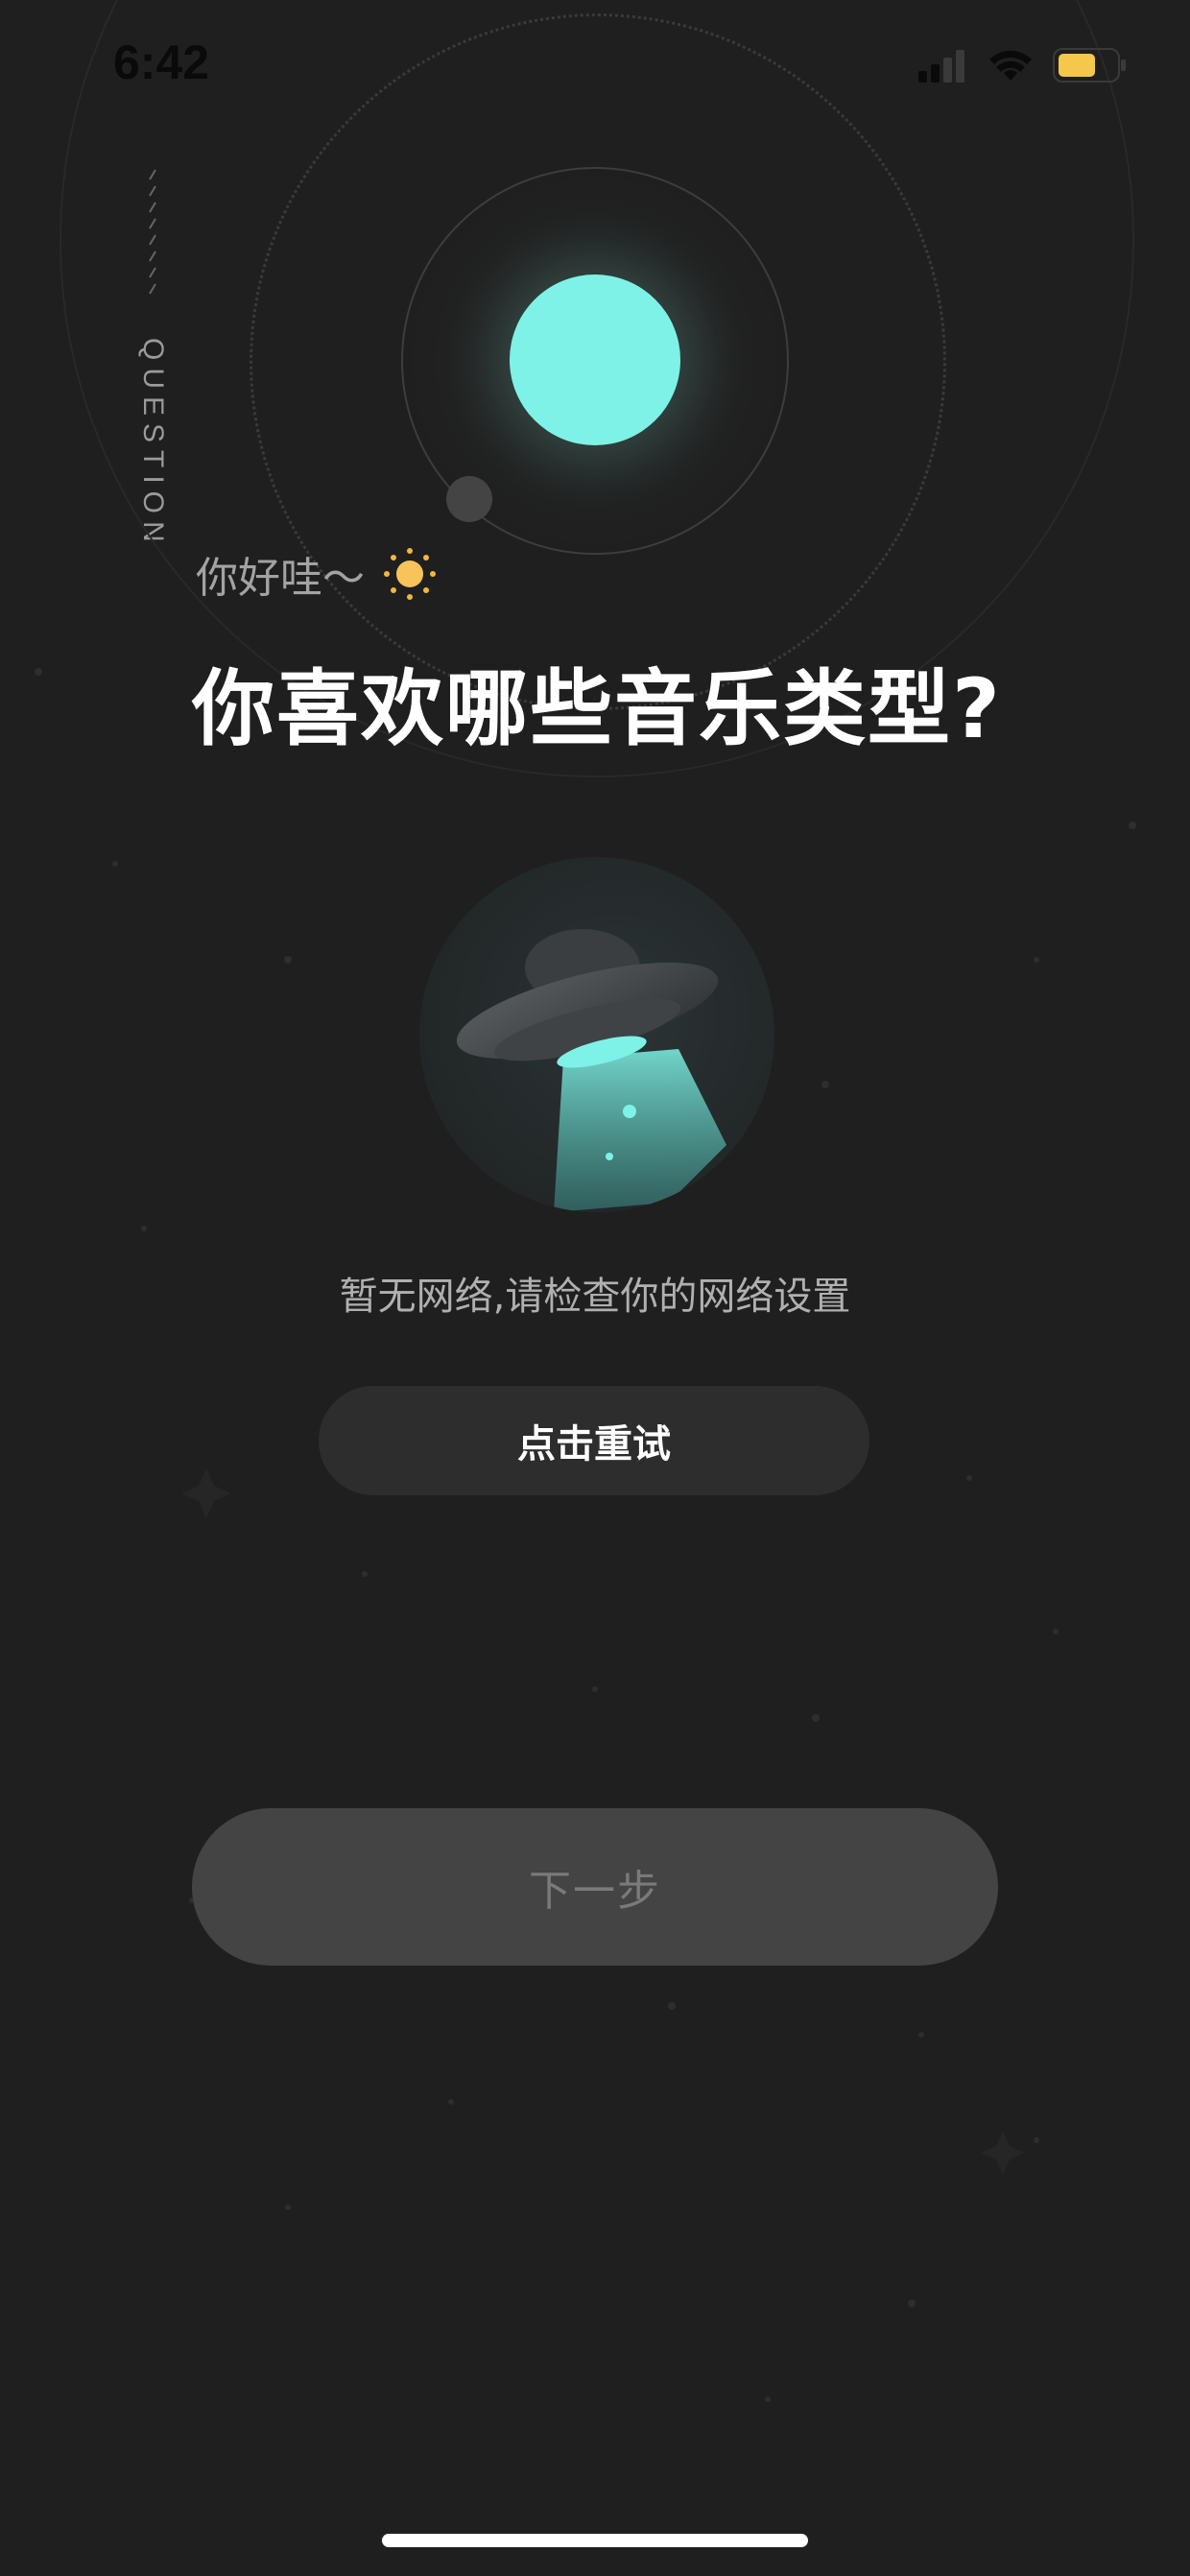 This screenshot has height=2576, width=1190. I want to click on side-label, so click(159, 350).